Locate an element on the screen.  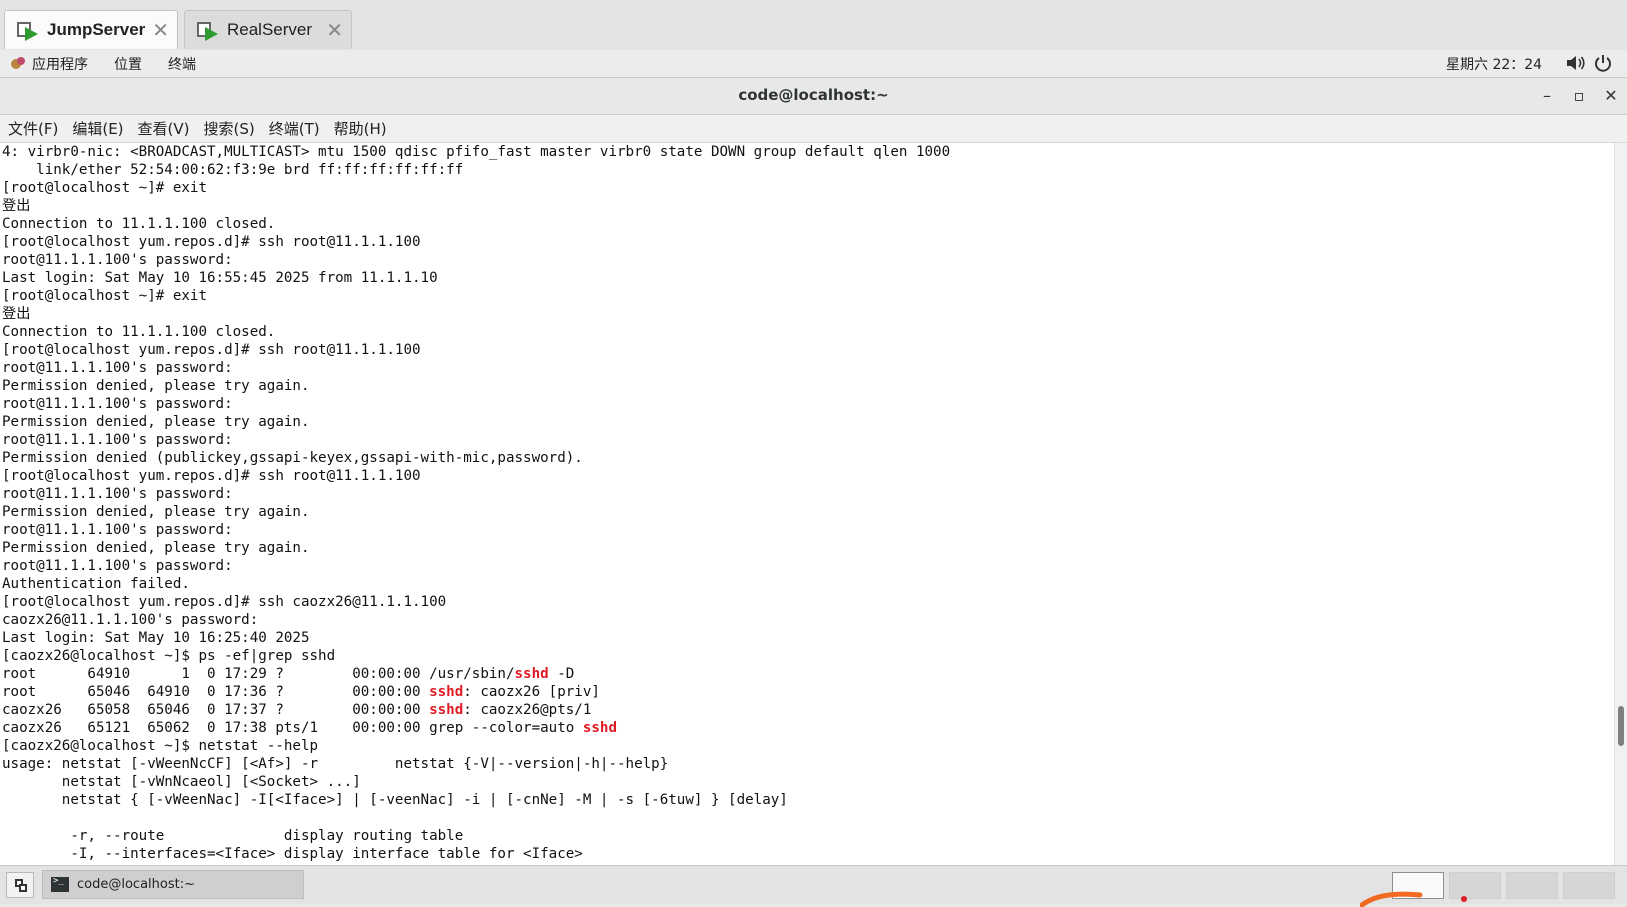
terminal-app-menu: 终端 is located at coordinates (182, 64).